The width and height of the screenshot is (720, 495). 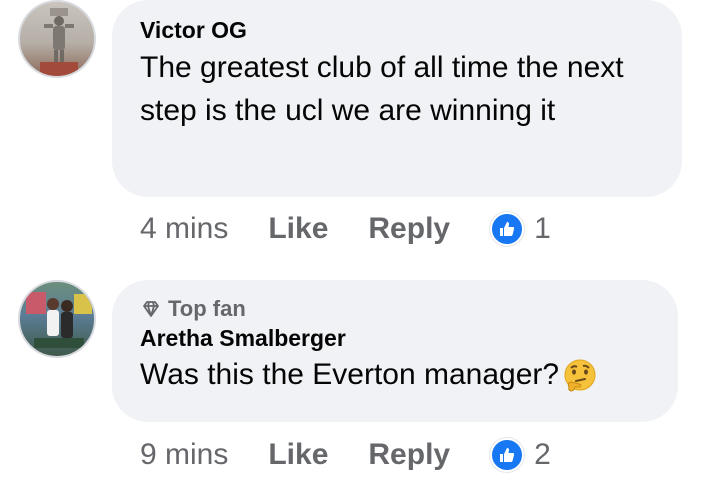 I want to click on comment-timestamp: 4 mins, so click(x=184, y=229).